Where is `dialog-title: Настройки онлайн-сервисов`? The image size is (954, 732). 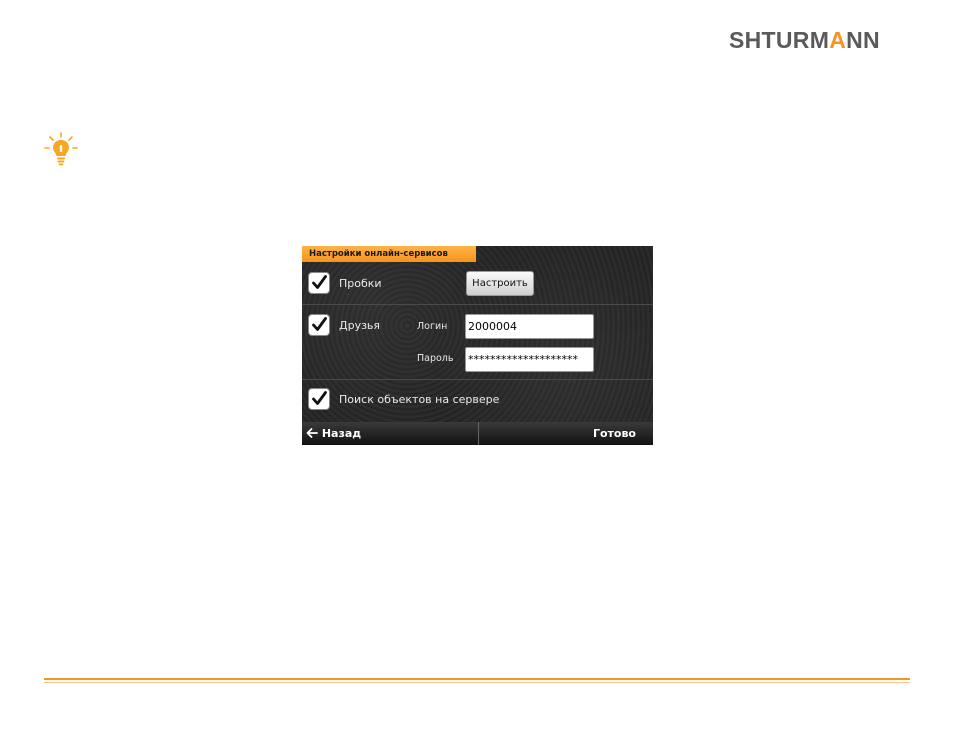 dialog-title: Настройки онлайн-сервисов is located at coordinates (389, 254).